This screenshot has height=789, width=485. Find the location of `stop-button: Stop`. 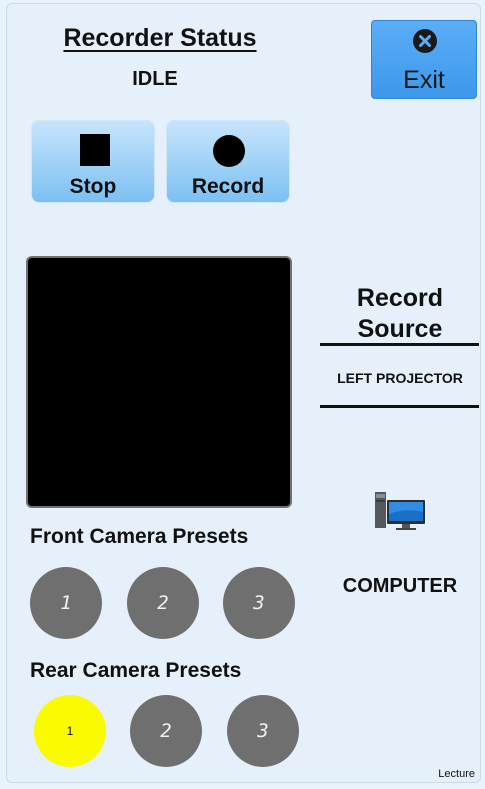

stop-button: Stop is located at coordinates (93, 161).